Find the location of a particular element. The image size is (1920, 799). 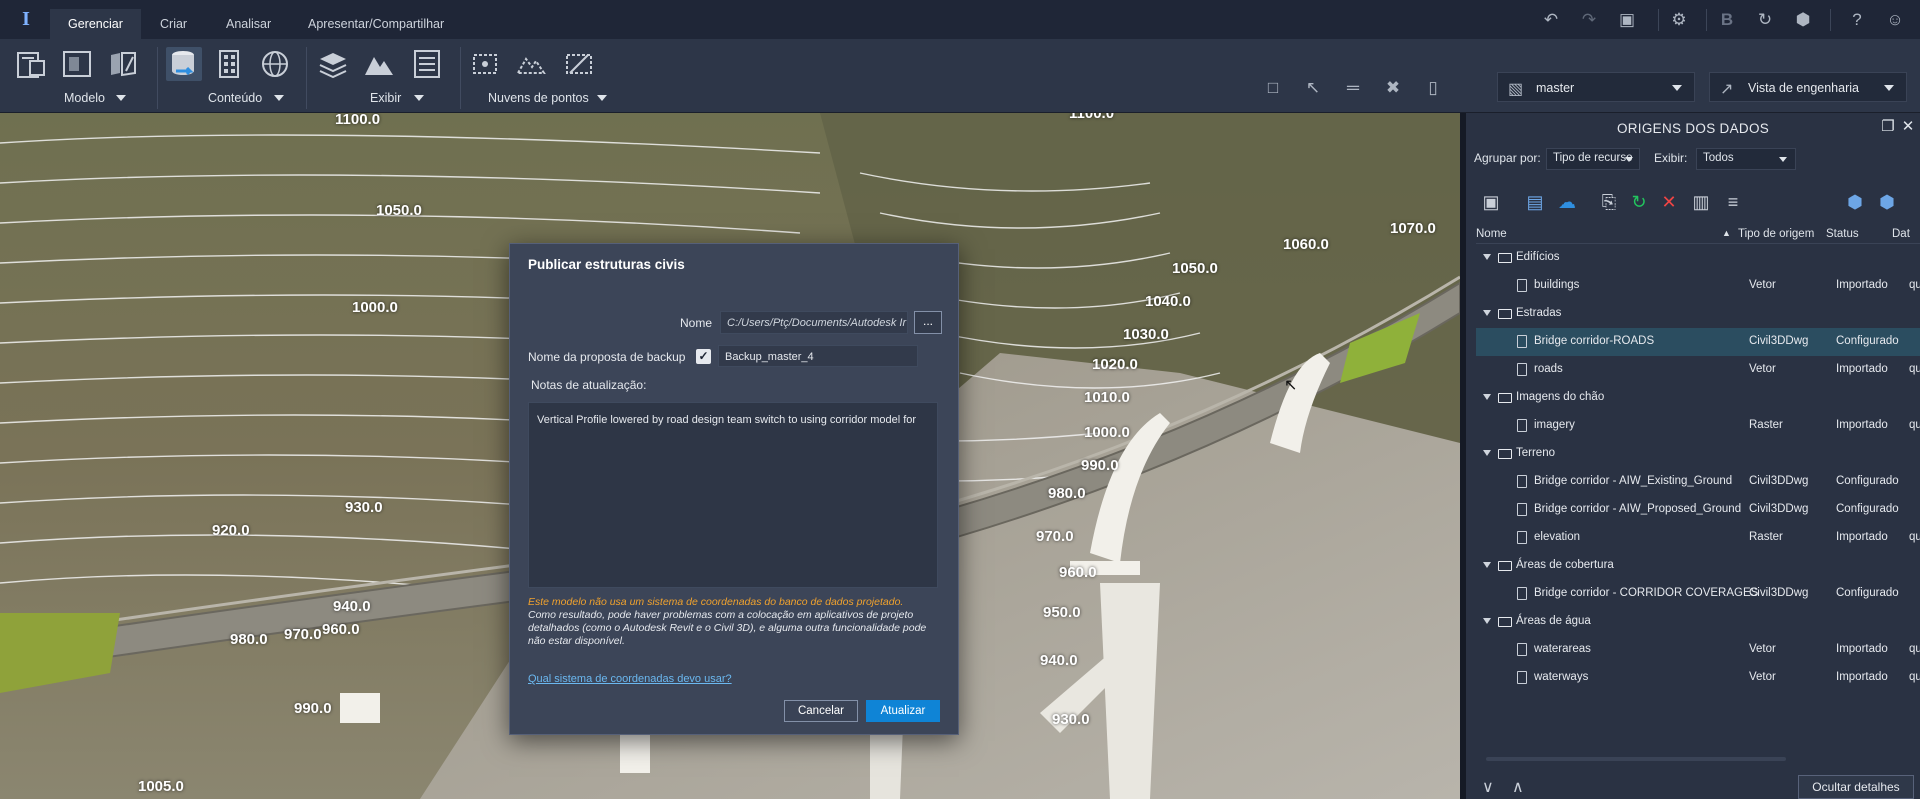

col-date: Dat is located at coordinates (1906, 234).